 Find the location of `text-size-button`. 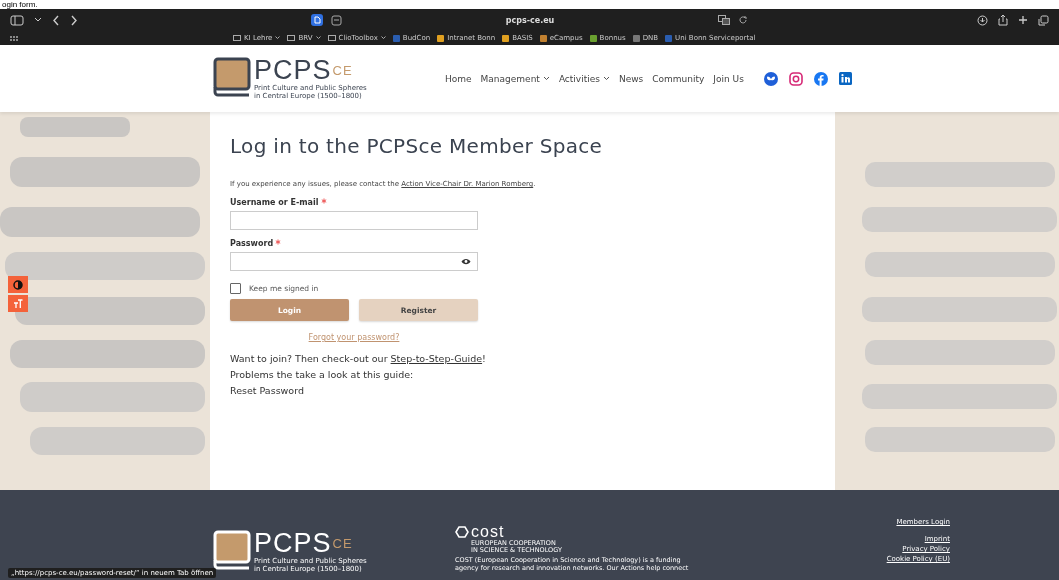

text-size-button is located at coordinates (18, 303).